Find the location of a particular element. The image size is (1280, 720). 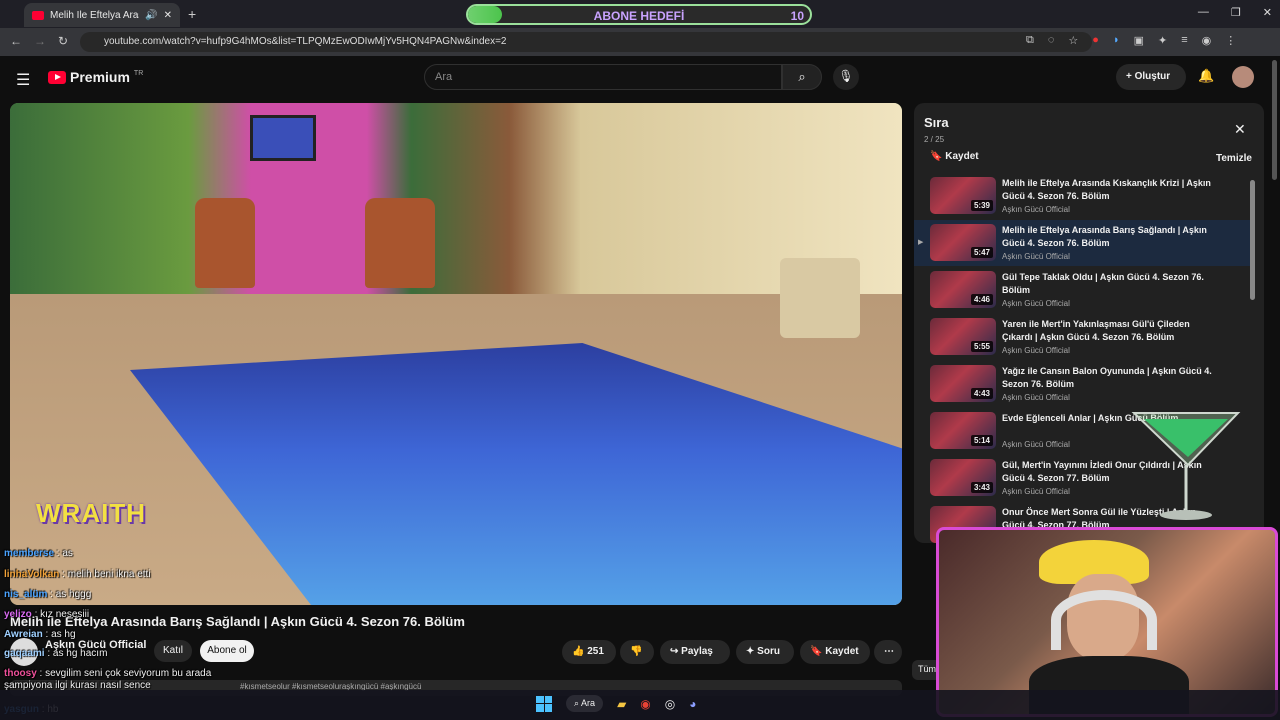

browser-tab: Melih İle Eftelya Arasında B 🔊 ✕ is located at coordinates (102, 15).